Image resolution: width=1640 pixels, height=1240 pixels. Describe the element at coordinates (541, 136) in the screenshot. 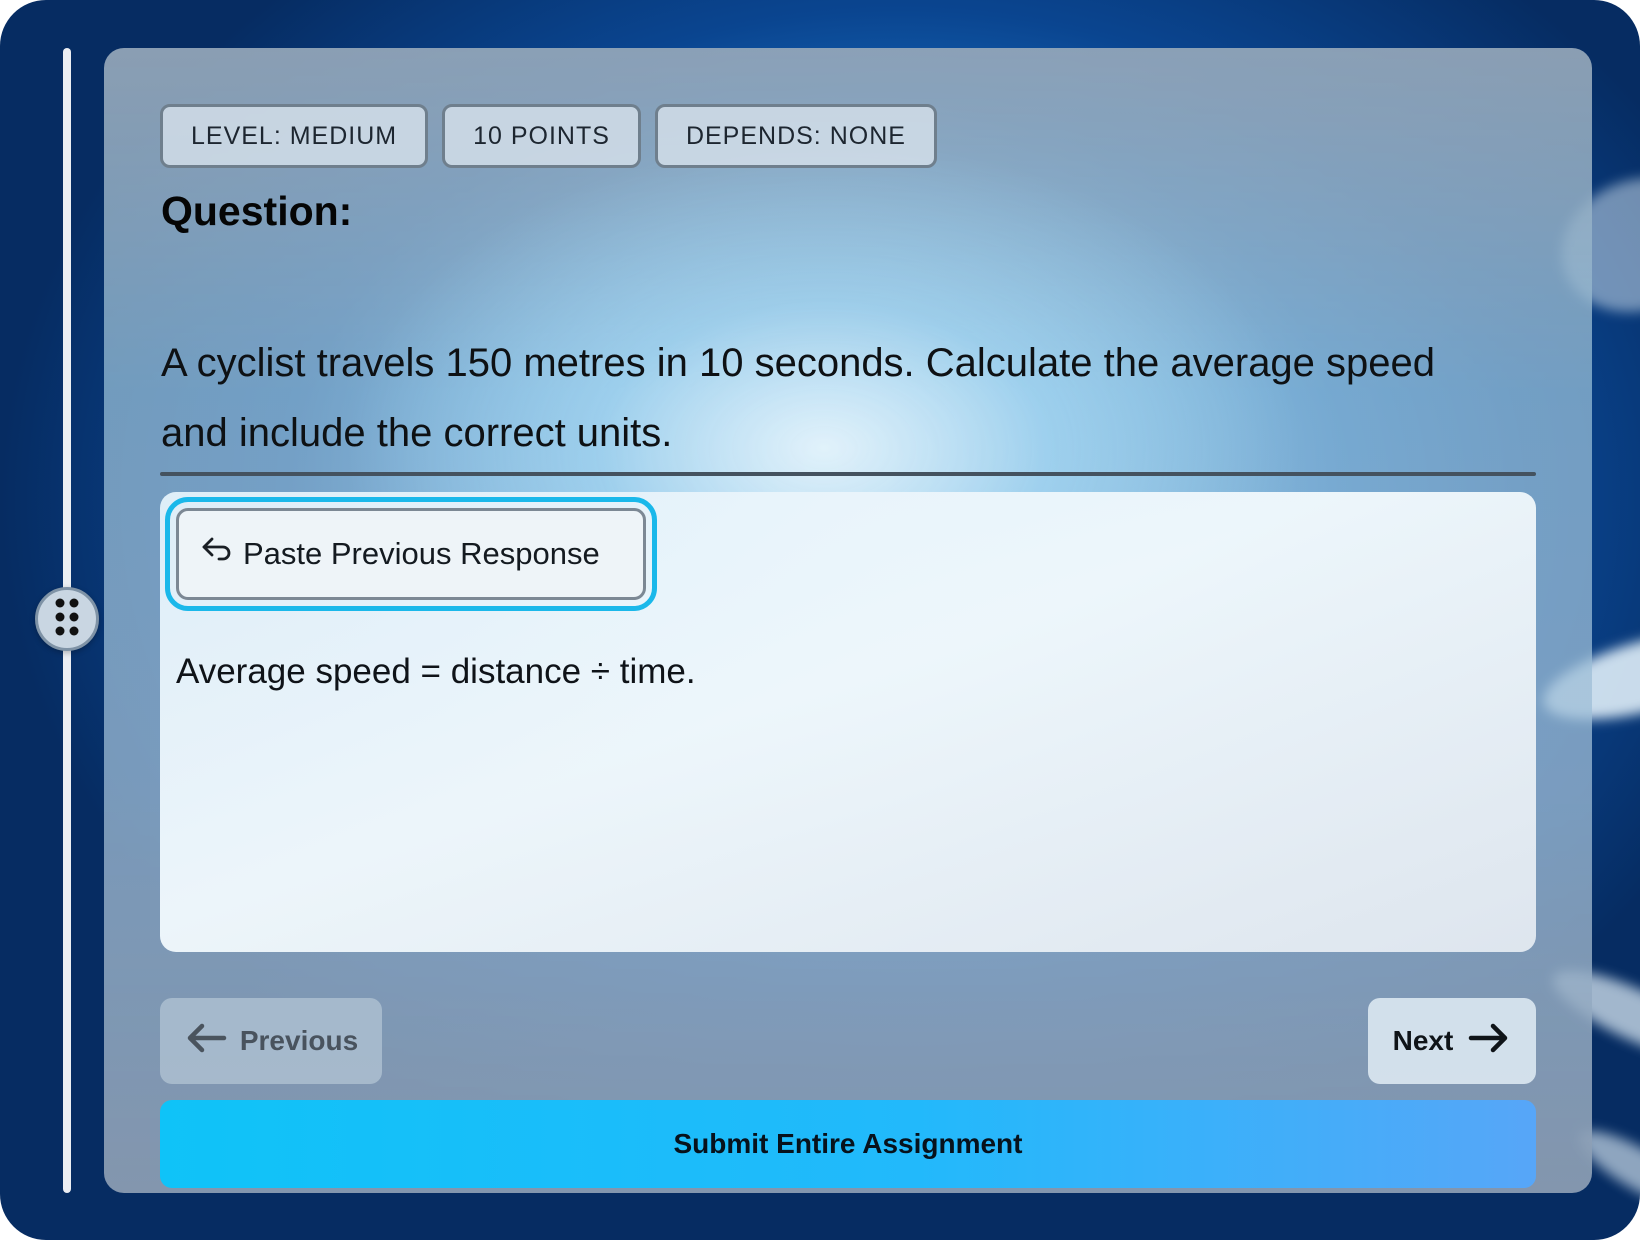

I see `points-chip: 10 POINTS` at that location.